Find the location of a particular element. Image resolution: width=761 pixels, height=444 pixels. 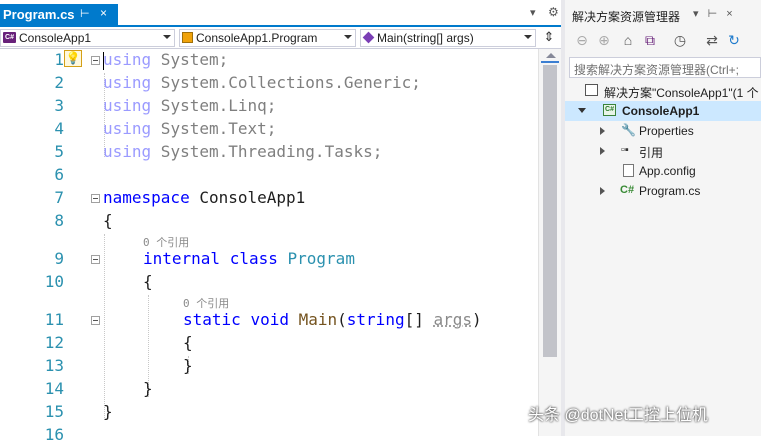

code-line-11: static void Main(string[] args) is located at coordinates (332, 319).